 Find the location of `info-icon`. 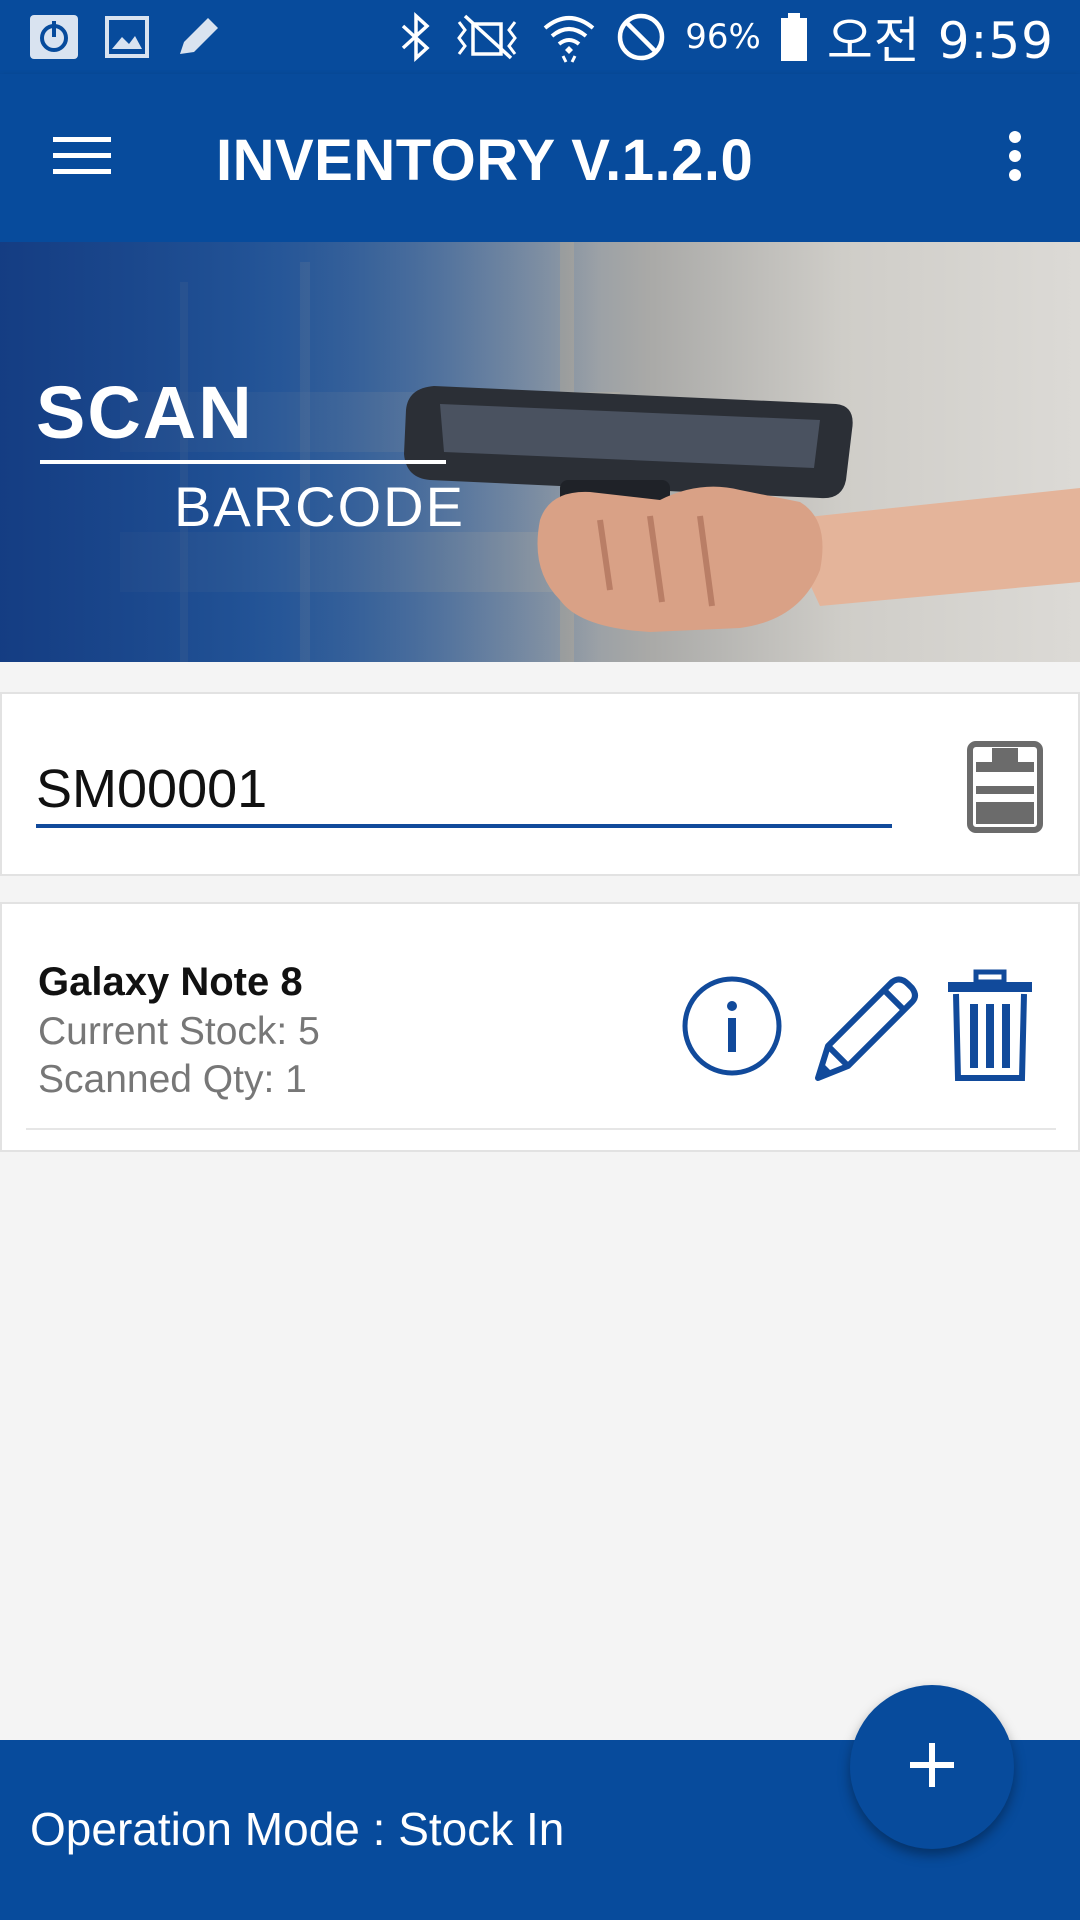

info-icon is located at coordinates (732, 1029).